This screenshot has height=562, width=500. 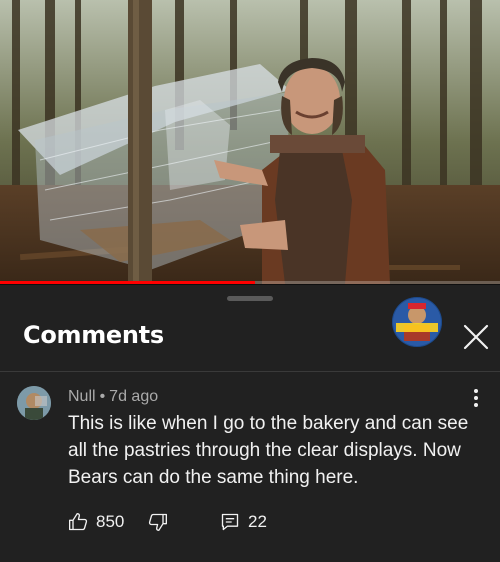 I want to click on like-count: 850, so click(x=110, y=521).